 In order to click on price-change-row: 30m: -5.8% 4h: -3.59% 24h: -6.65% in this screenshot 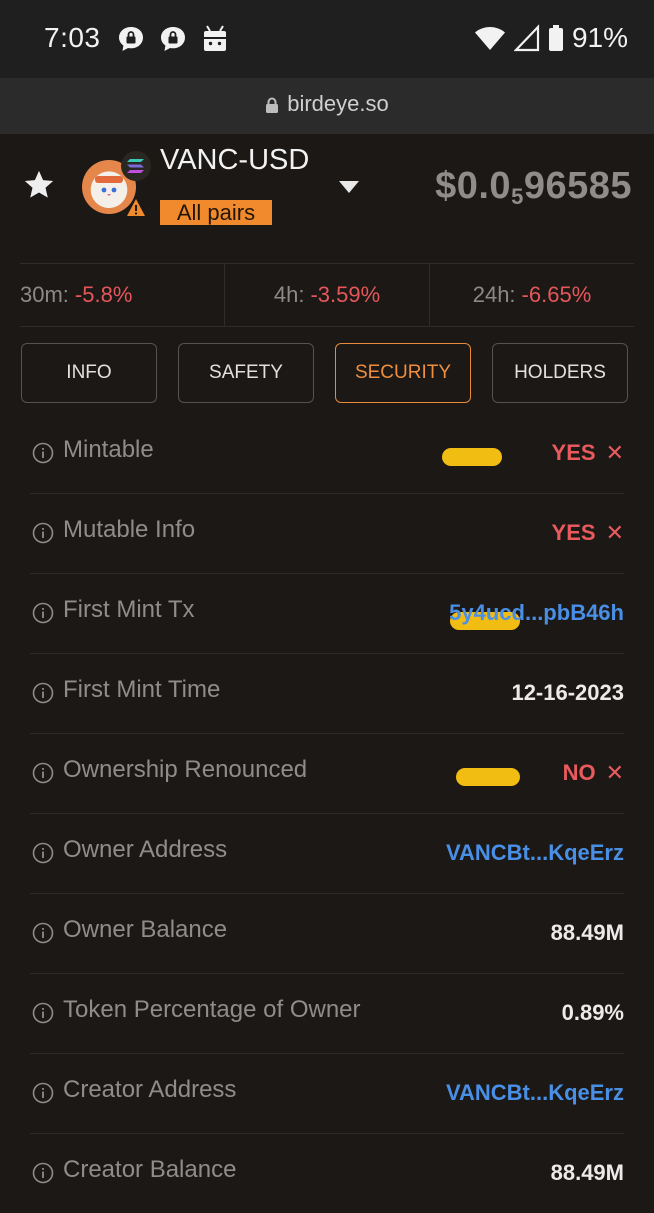, I will do `click(327, 295)`.